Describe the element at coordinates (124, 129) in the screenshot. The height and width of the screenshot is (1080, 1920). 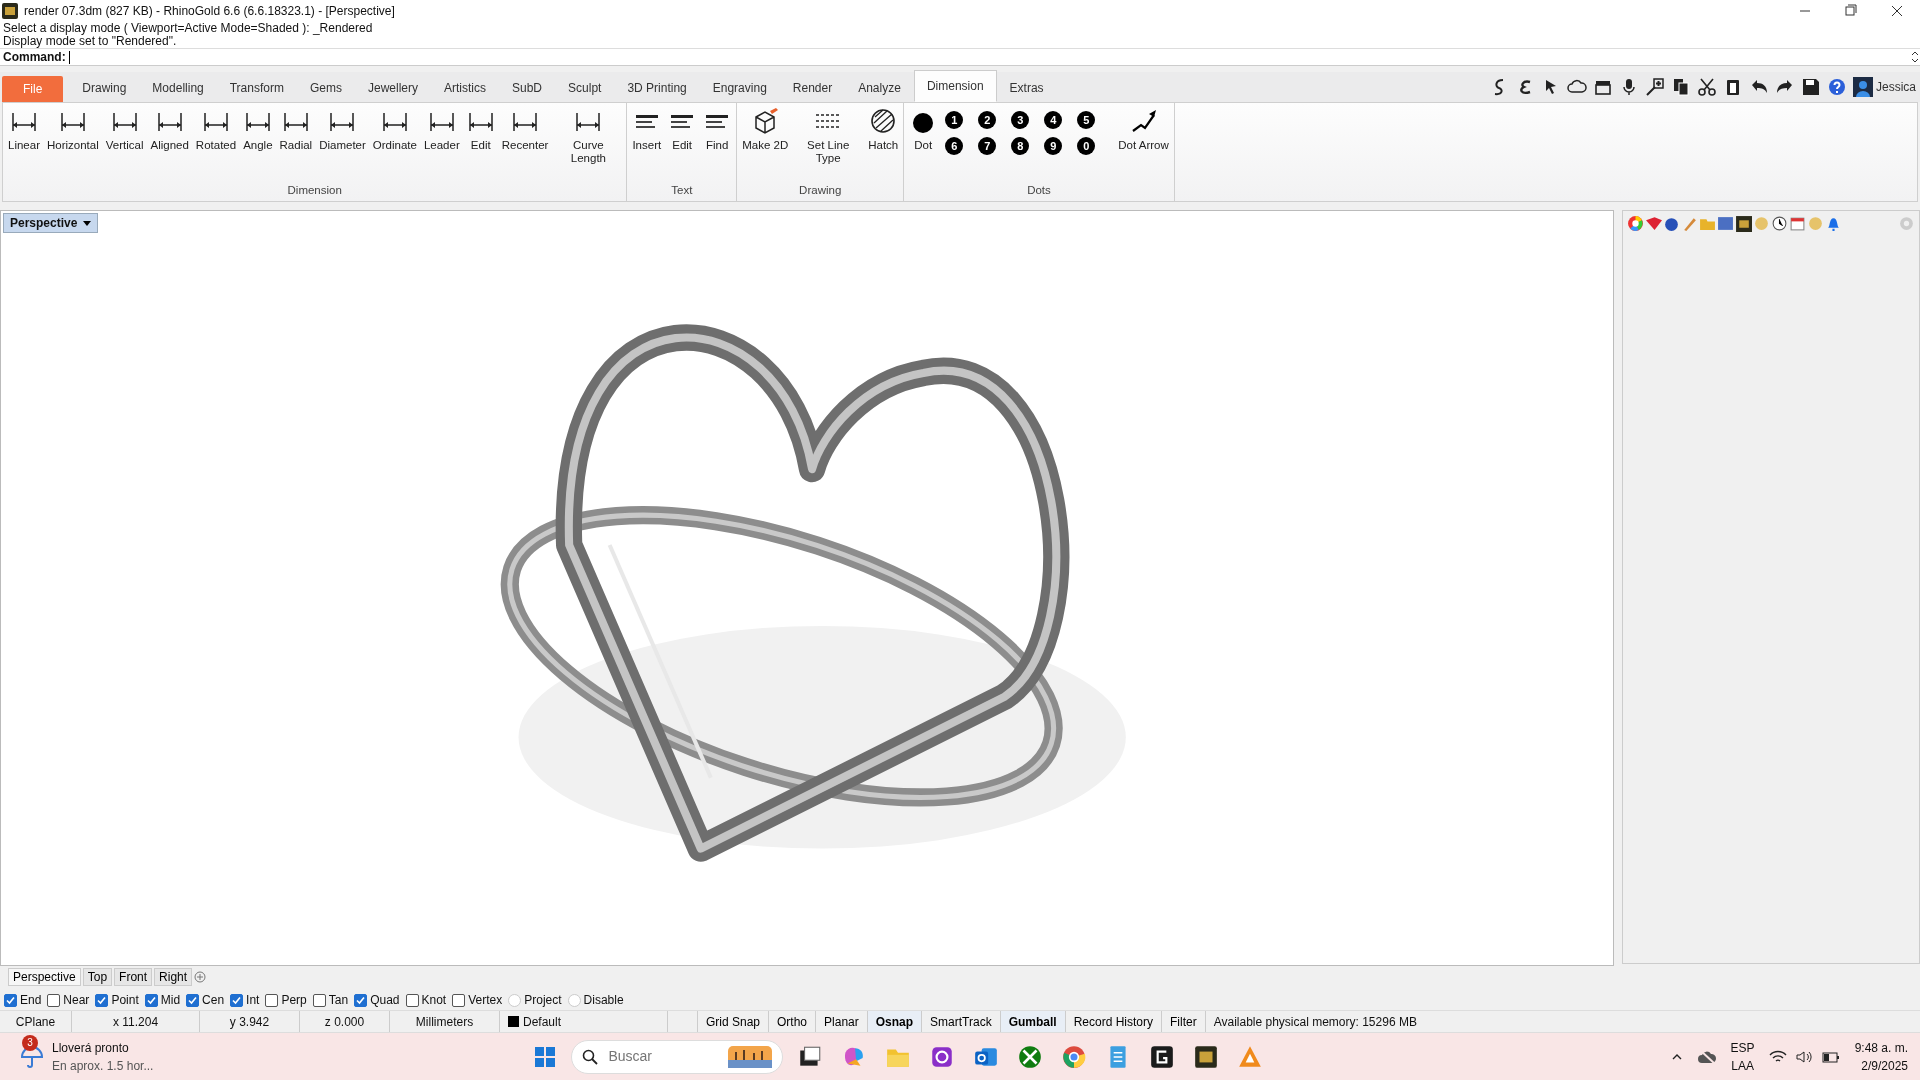
I see `tool-button: Vertical` at that location.